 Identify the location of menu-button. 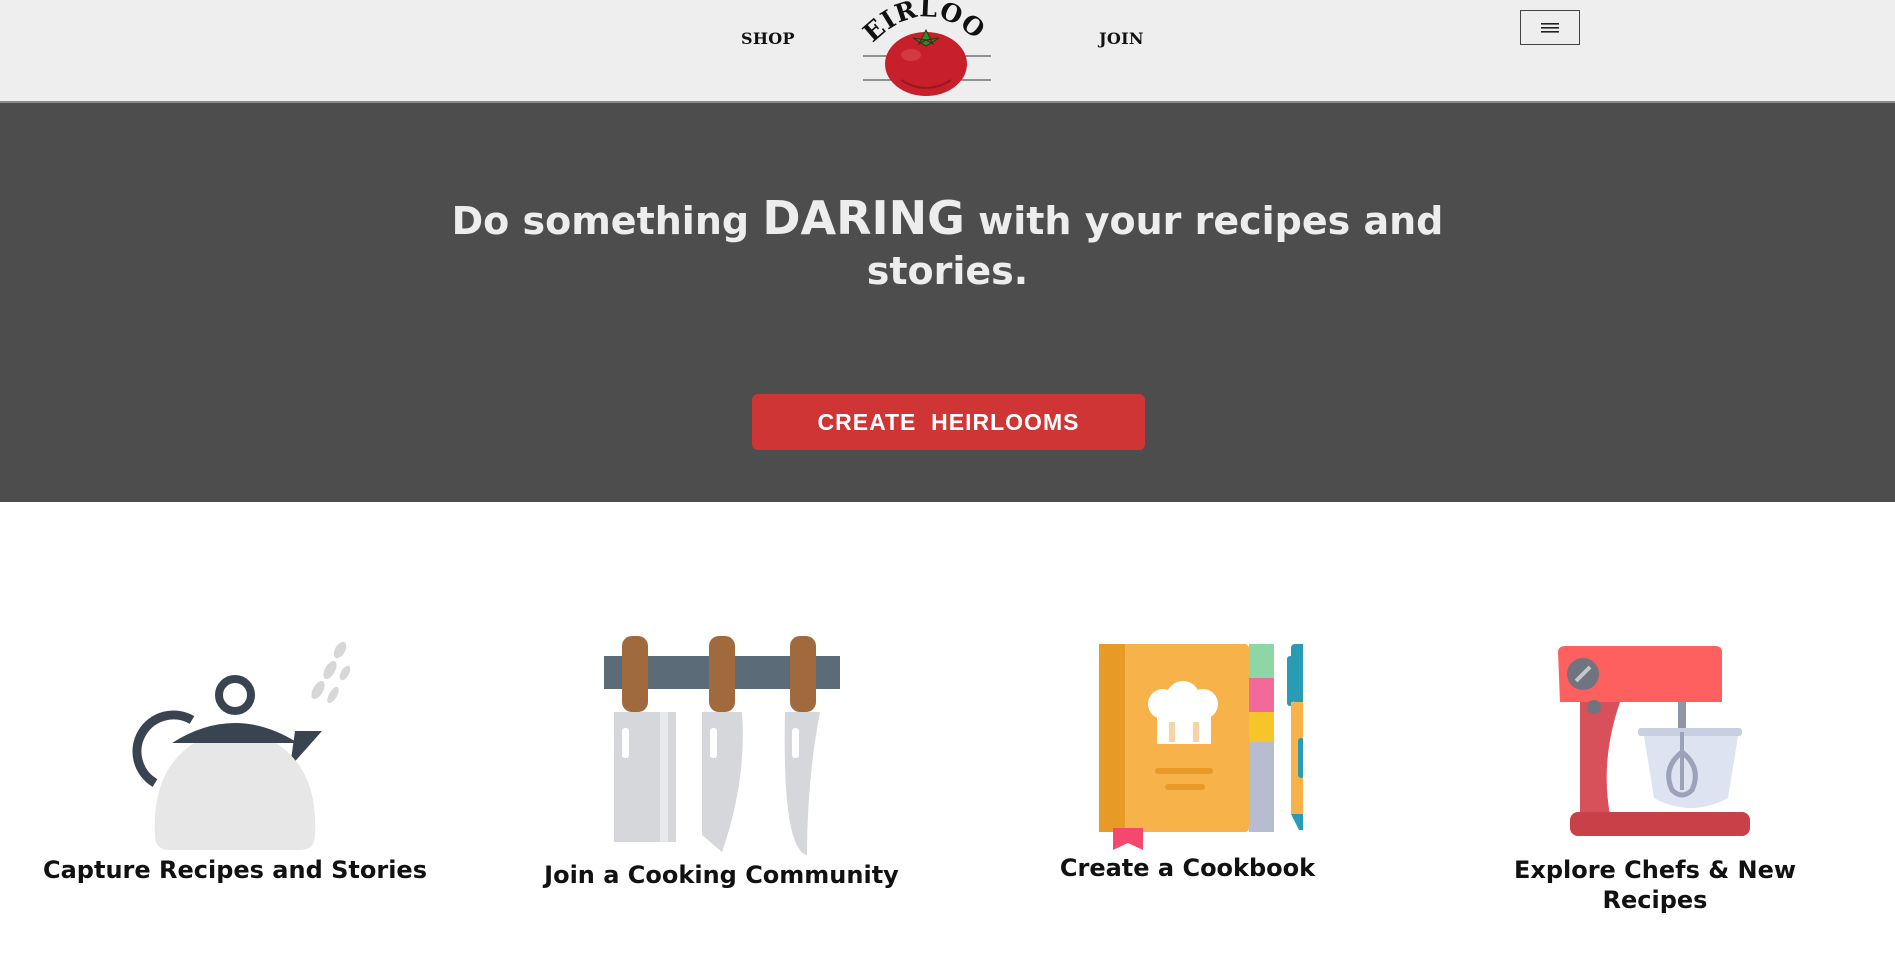
(1550, 27).